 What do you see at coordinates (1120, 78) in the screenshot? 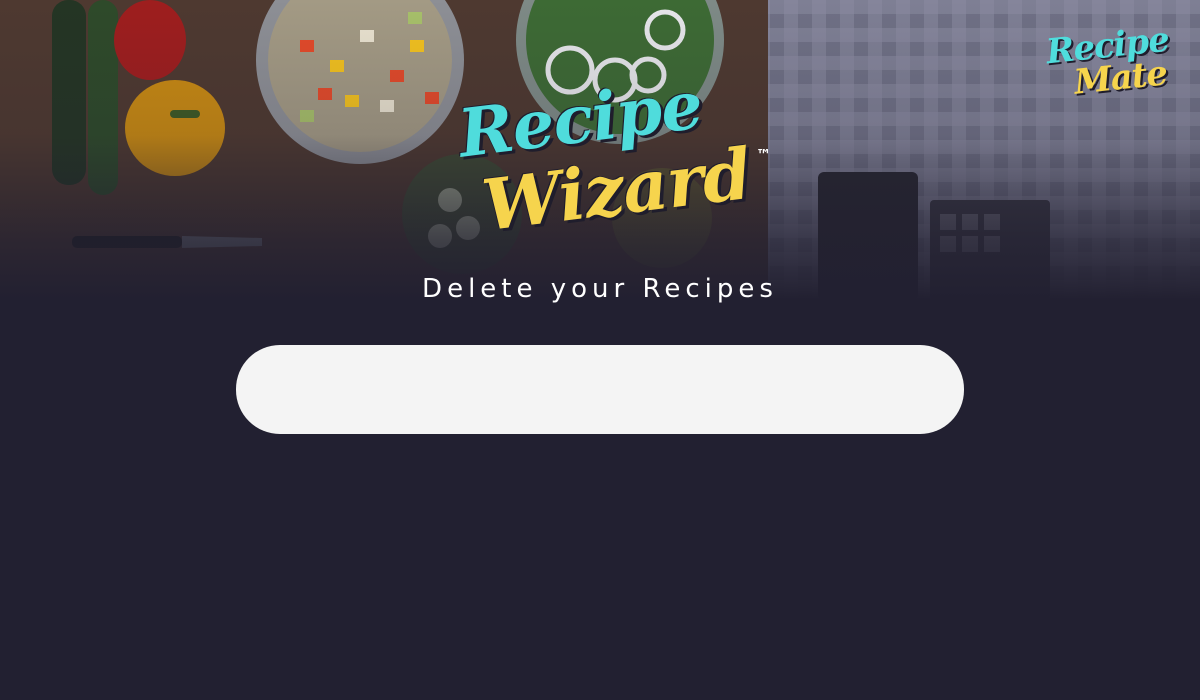
I see `recipe-mate-logo-line2: Mate` at bounding box center [1120, 78].